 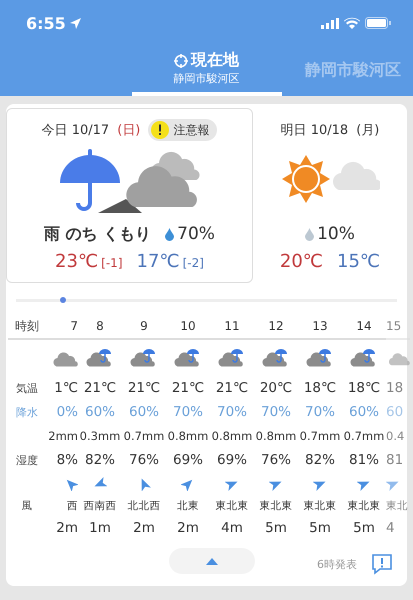 I want to click on hour-label: 13, so click(x=320, y=326).